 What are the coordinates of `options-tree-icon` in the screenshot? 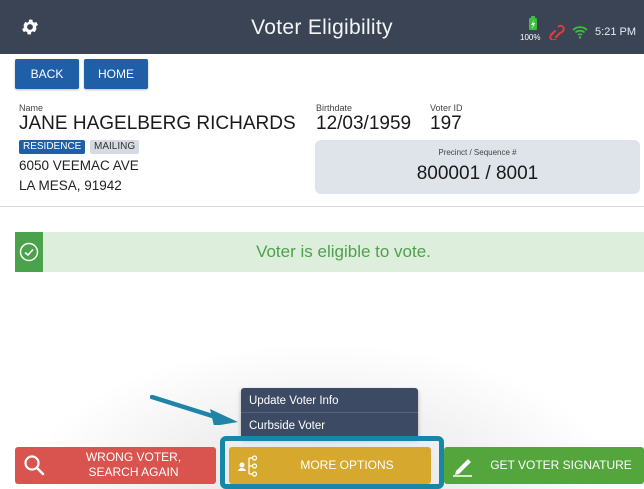 It's located at (248, 466).